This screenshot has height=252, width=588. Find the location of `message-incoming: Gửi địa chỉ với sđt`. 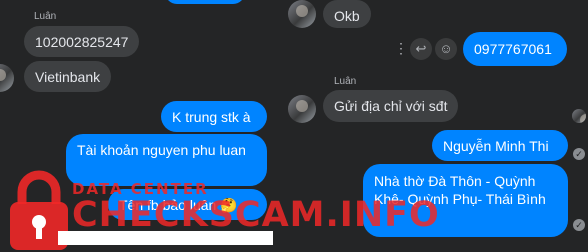

message-incoming: Gửi địa chỉ với sđt is located at coordinates (391, 106).